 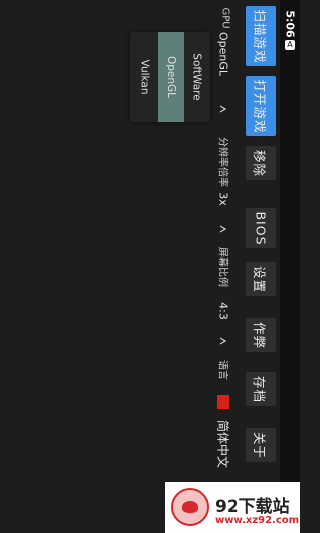 What do you see at coordinates (223, 109) in the screenshot?
I see `gpu-chevron-down-icon` at bounding box center [223, 109].